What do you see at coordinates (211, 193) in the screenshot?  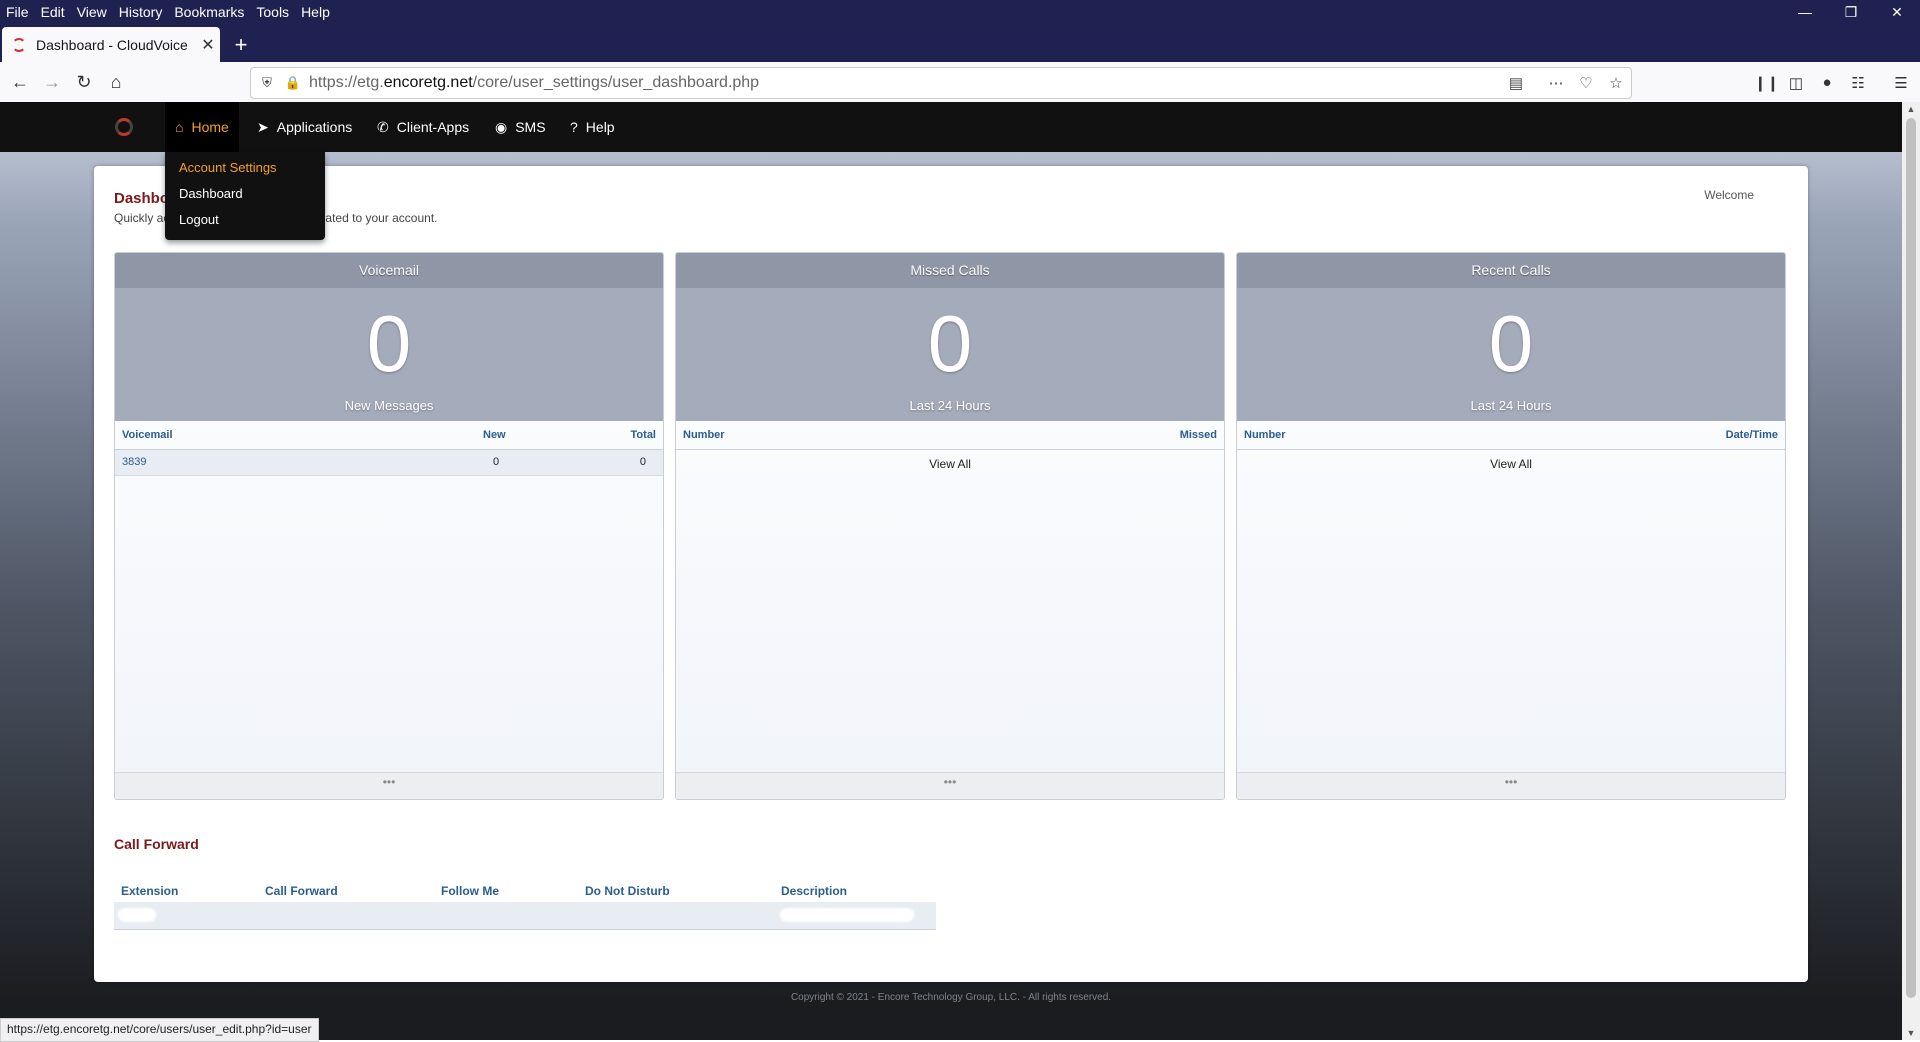 I see `dropdown-dashboard: Dashboard` at bounding box center [211, 193].